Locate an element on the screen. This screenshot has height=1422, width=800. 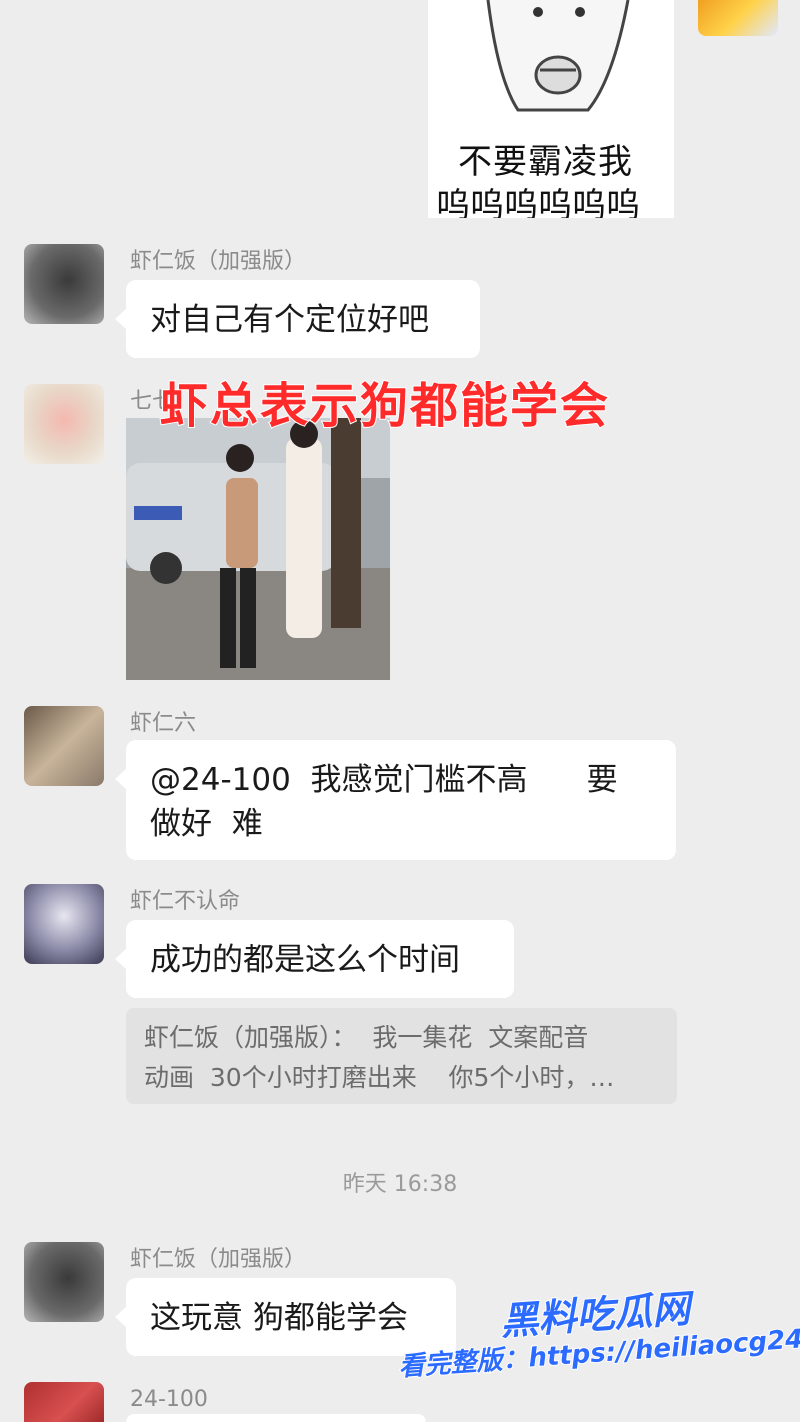
timestamp: 昨天 16:38 is located at coordinates (400, 1184).